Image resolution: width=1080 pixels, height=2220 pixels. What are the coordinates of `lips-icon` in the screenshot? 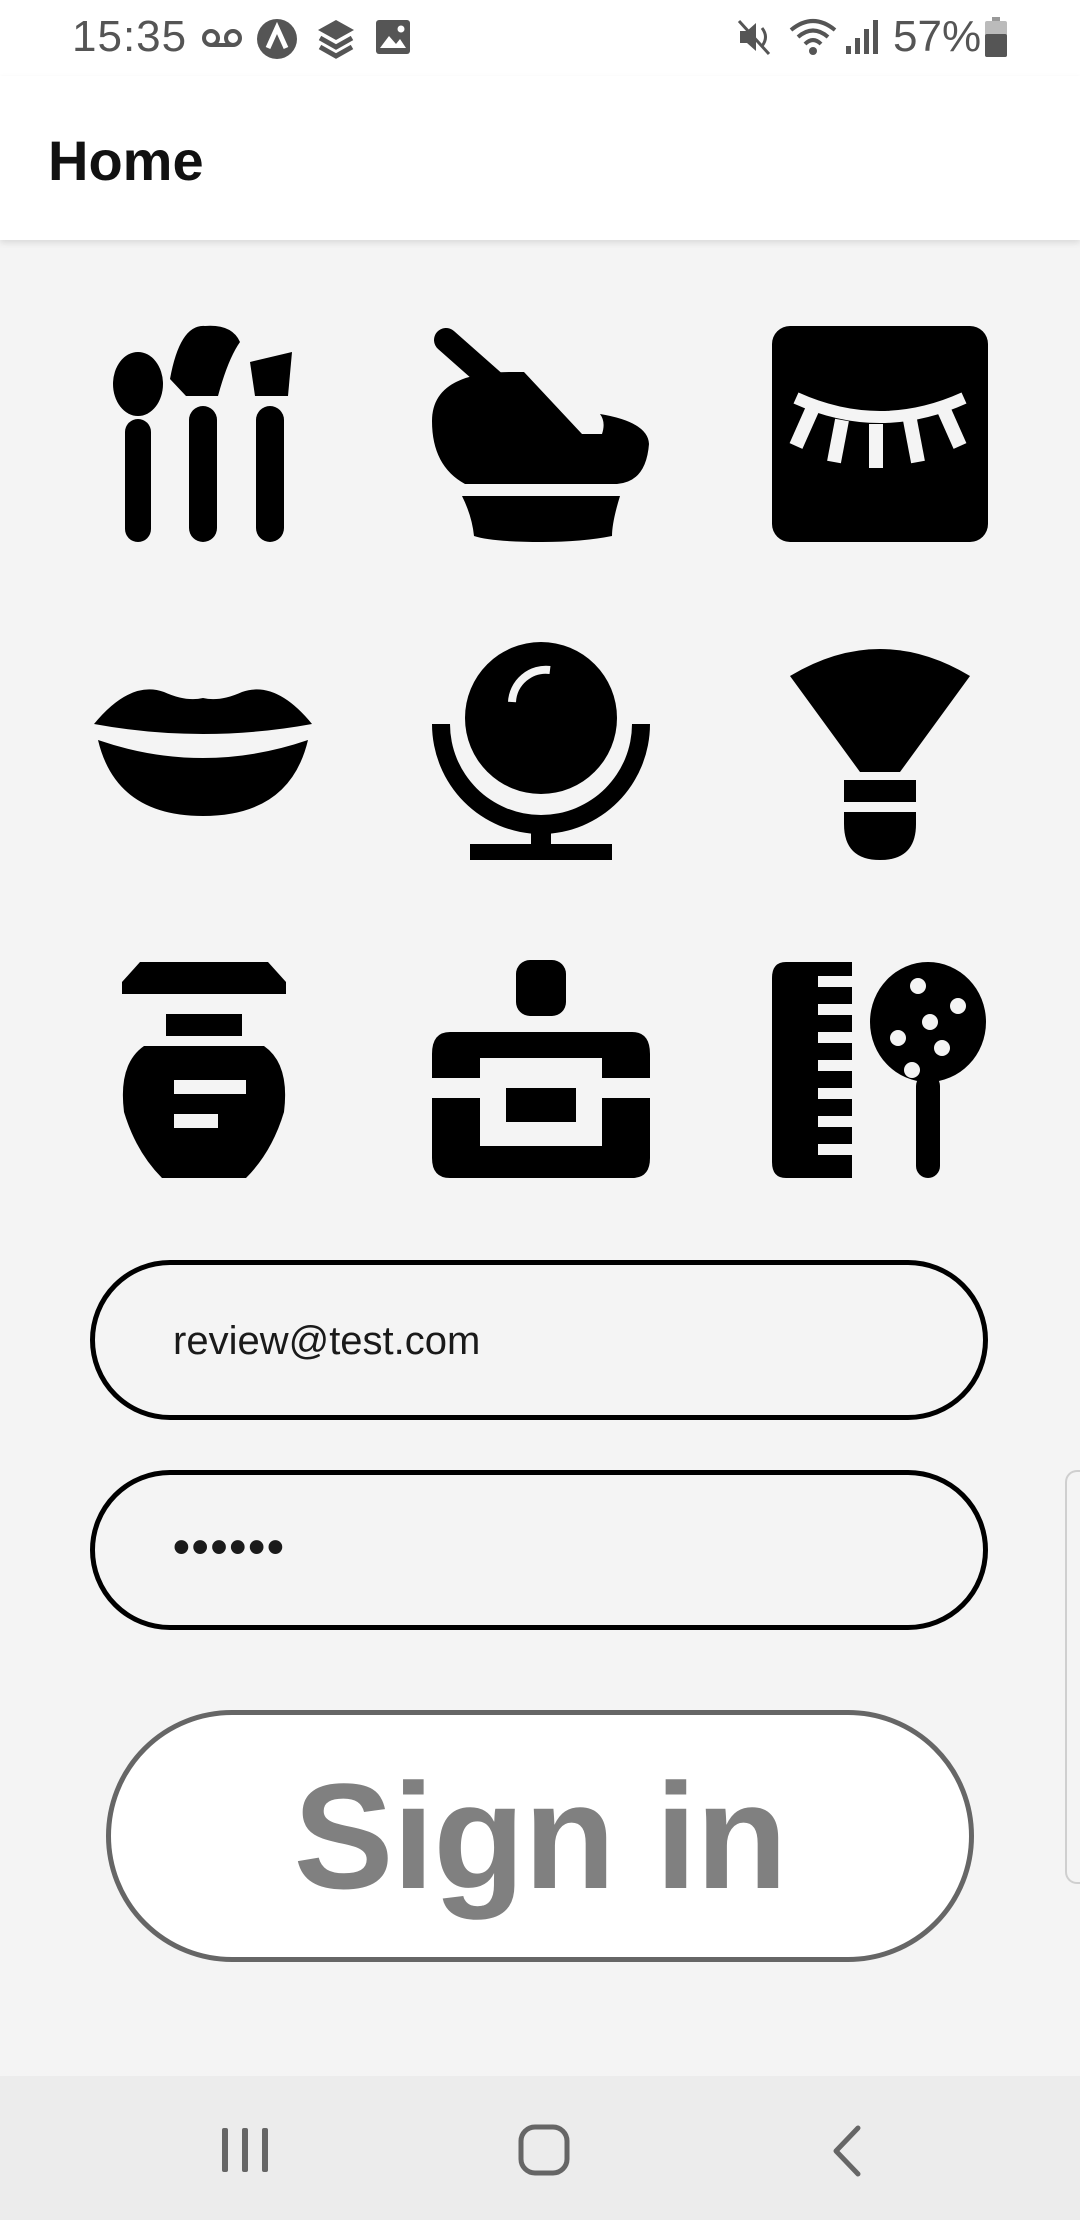 It's located at (203, 750).